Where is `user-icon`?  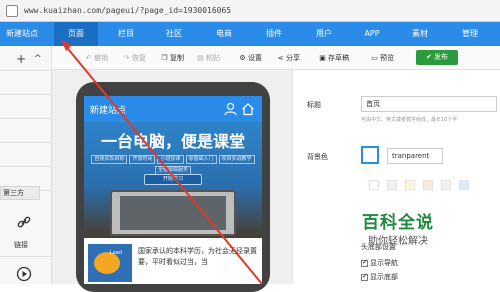 user-icon is located at coordinates (230, 109).